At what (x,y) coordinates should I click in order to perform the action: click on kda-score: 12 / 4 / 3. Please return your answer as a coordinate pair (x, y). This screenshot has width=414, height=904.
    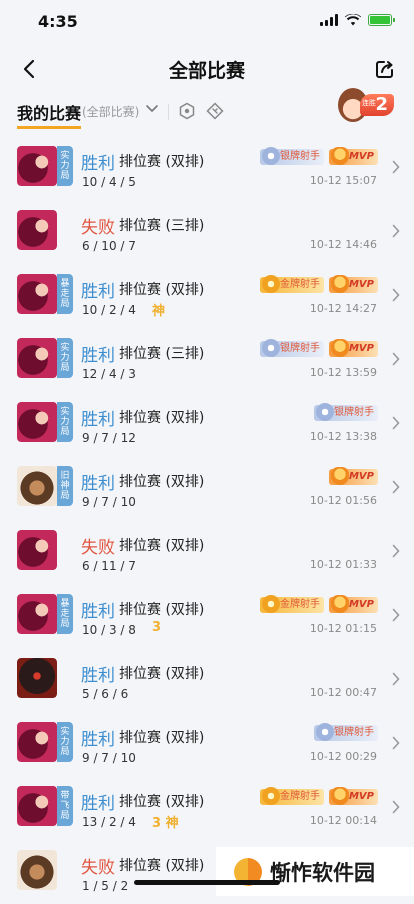
    Looking at the image, I should click on (109, 374).